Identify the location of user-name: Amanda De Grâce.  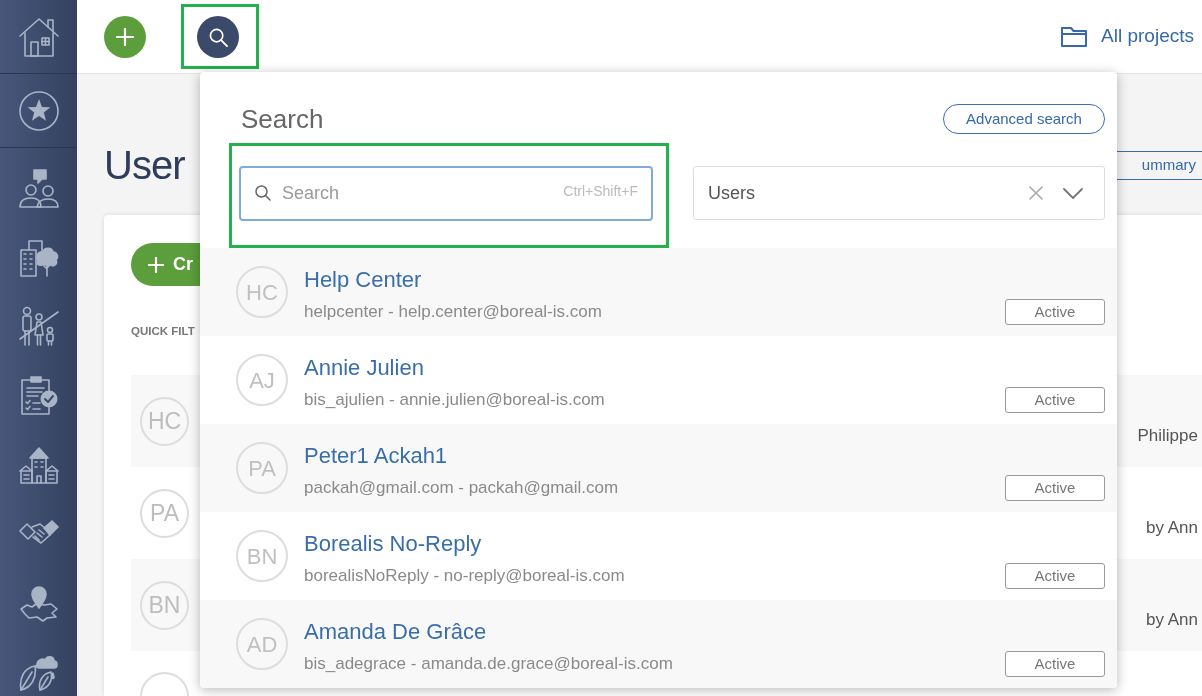
(395, 632).